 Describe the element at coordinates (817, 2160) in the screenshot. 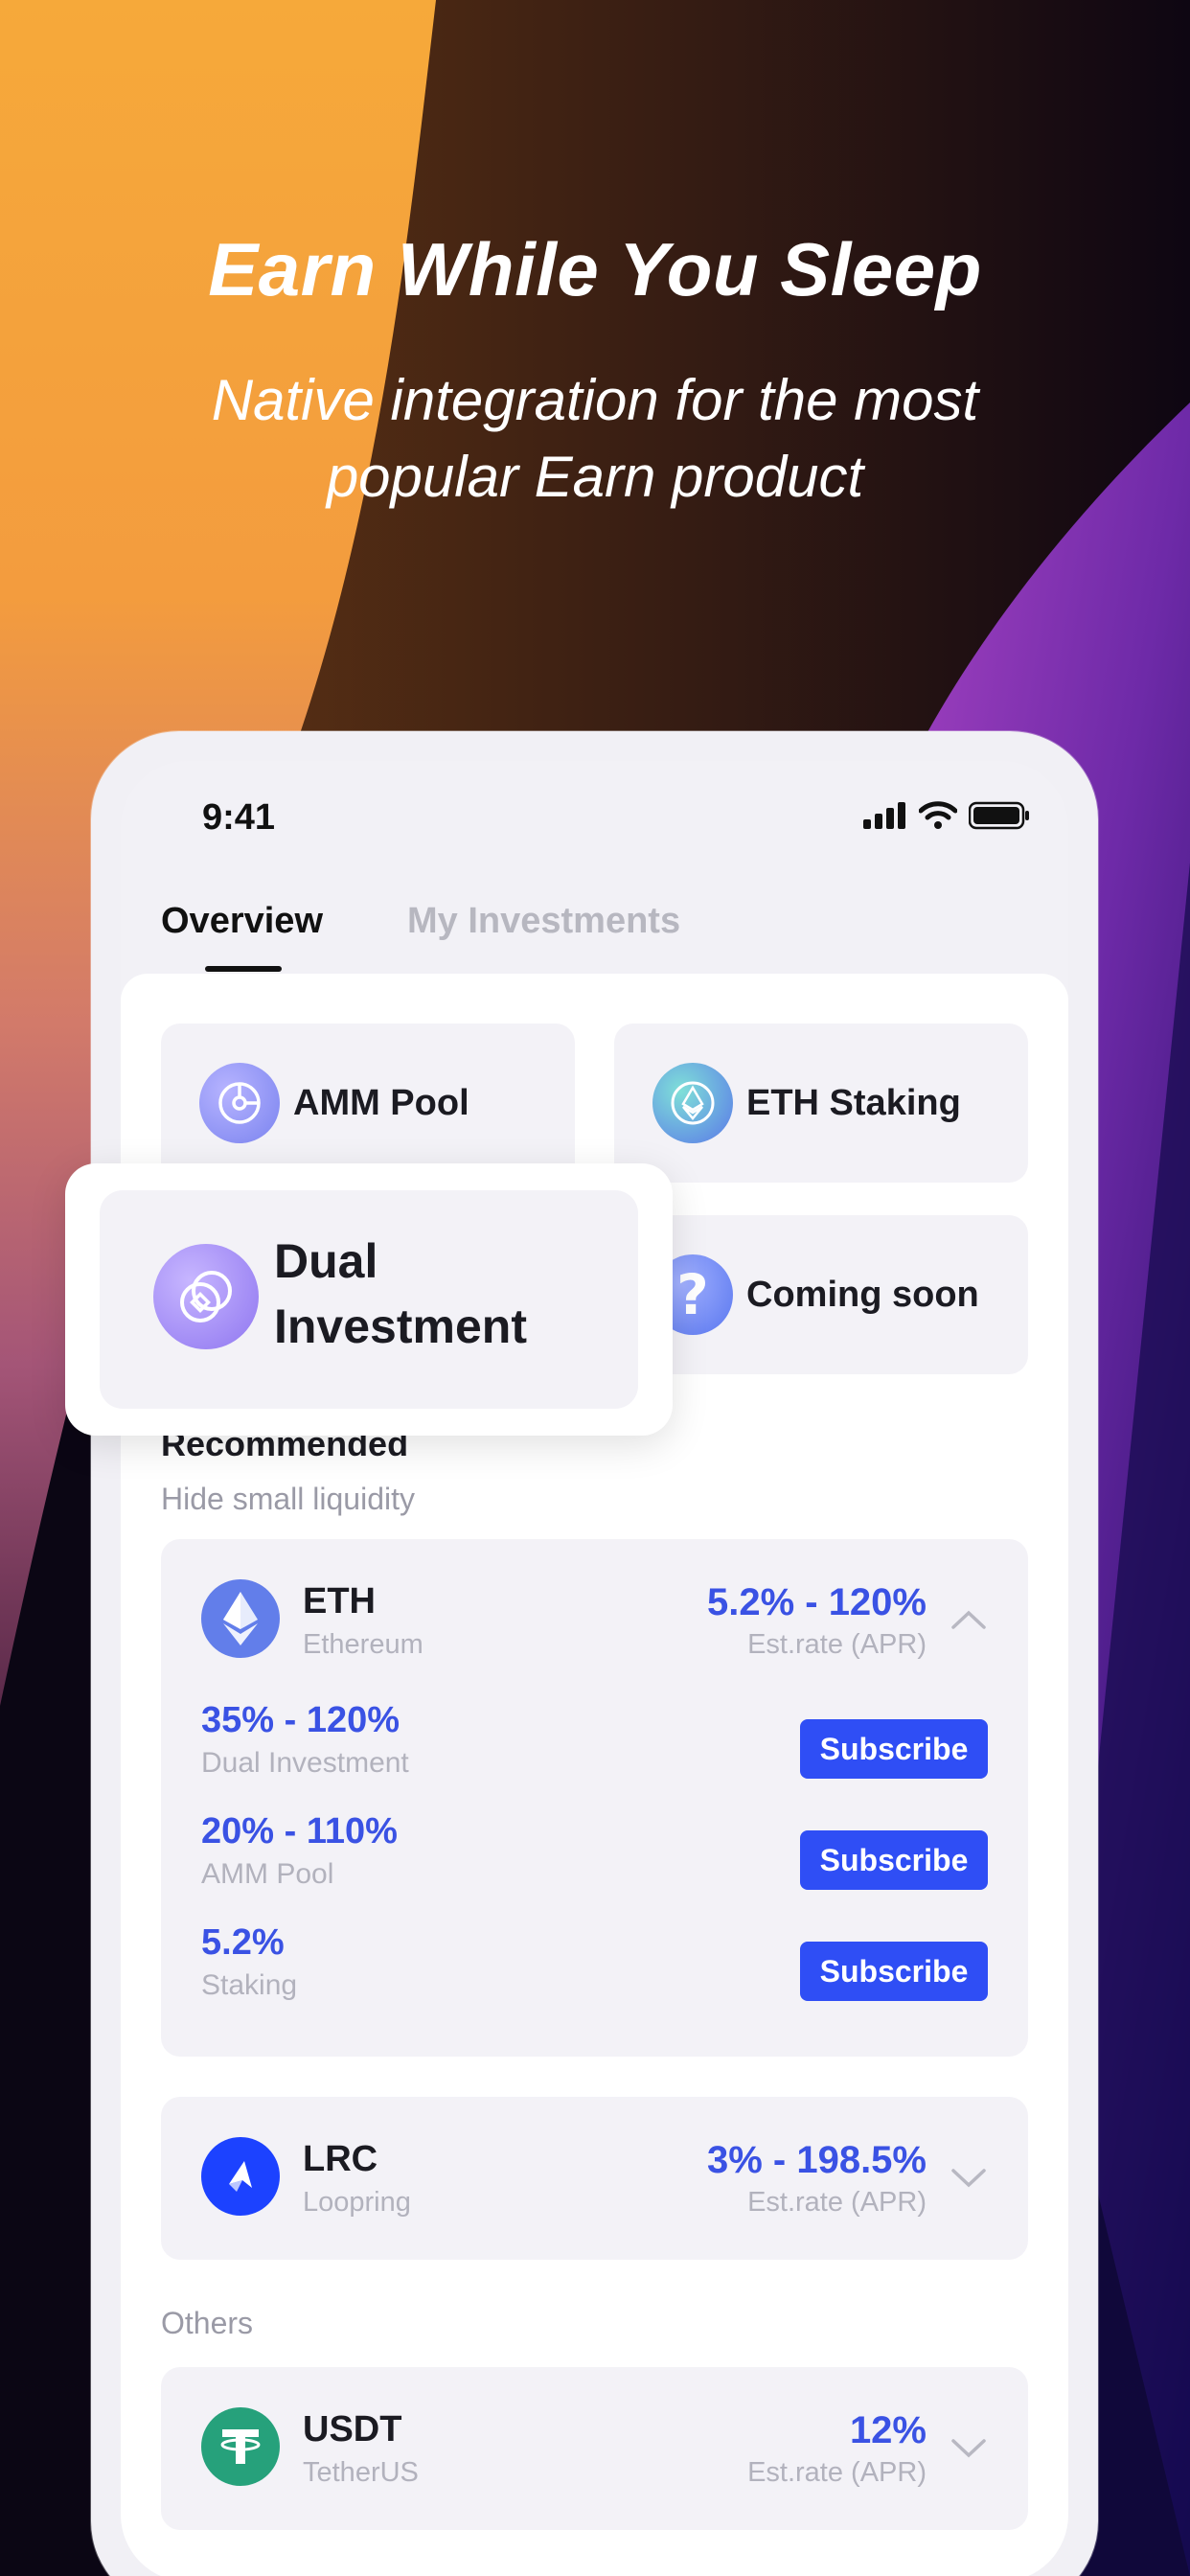

I see `asset-rate: 3% - 198.5%` at that location.